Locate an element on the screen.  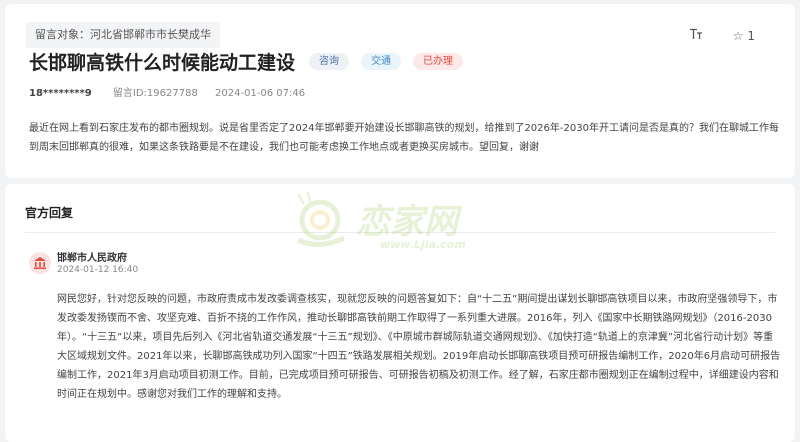
watermark: 恋家网 www.Ljia.com is located at coordinates (405, 223).